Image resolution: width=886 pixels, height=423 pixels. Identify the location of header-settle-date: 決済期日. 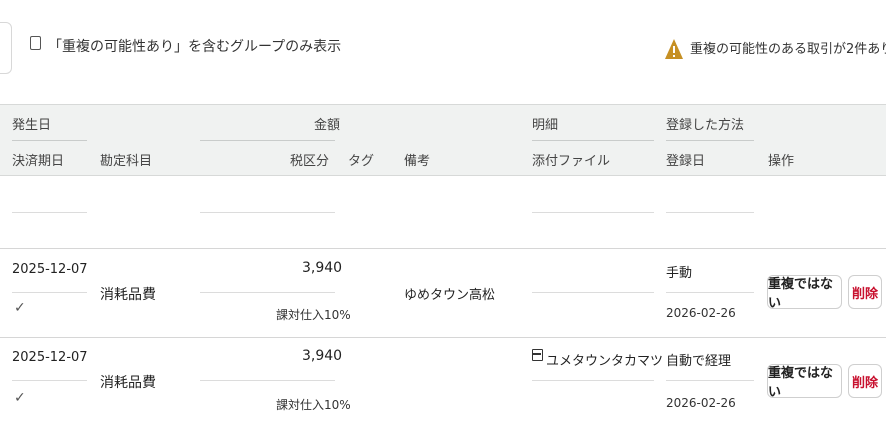
(38, 161).